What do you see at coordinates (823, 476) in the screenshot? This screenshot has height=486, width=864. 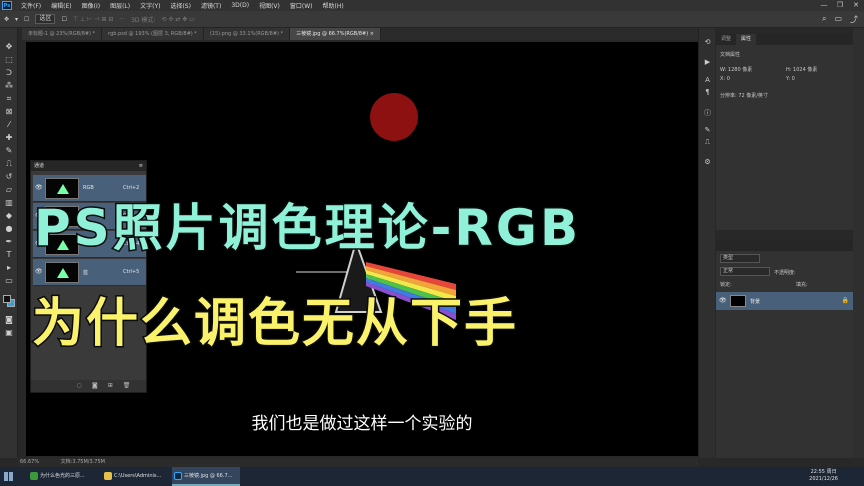 I see `taskbar-clock: 22:55 周日 2021/12/26` at bounding box center [823, 476].